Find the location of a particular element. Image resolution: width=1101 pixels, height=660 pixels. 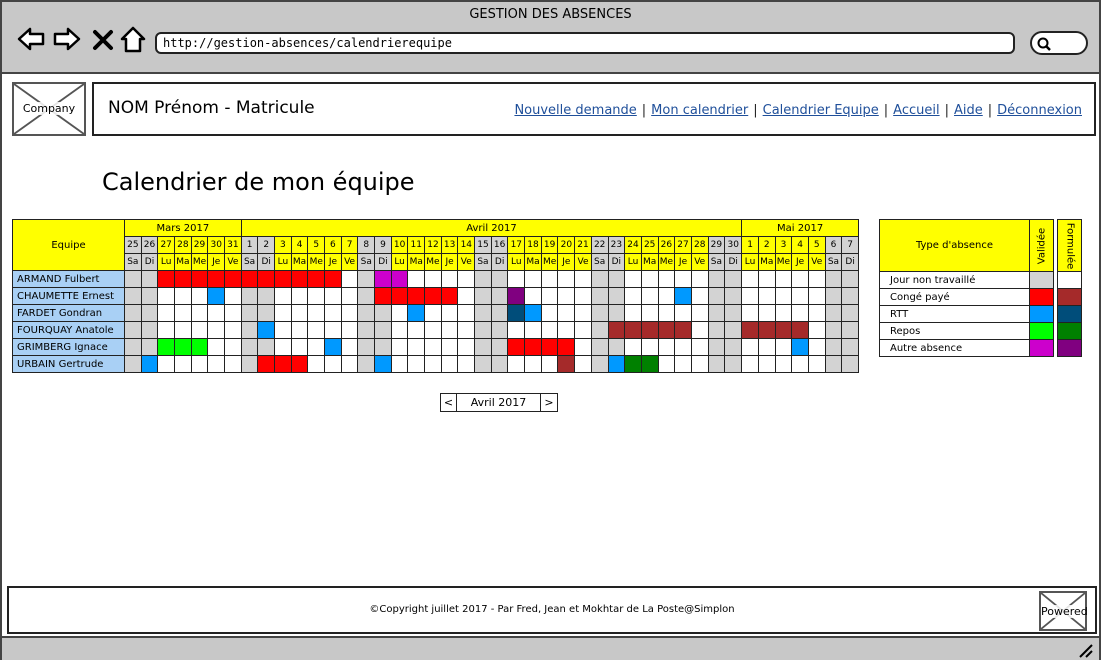

resize-grip-icon is located at coordinates (1085, 650).